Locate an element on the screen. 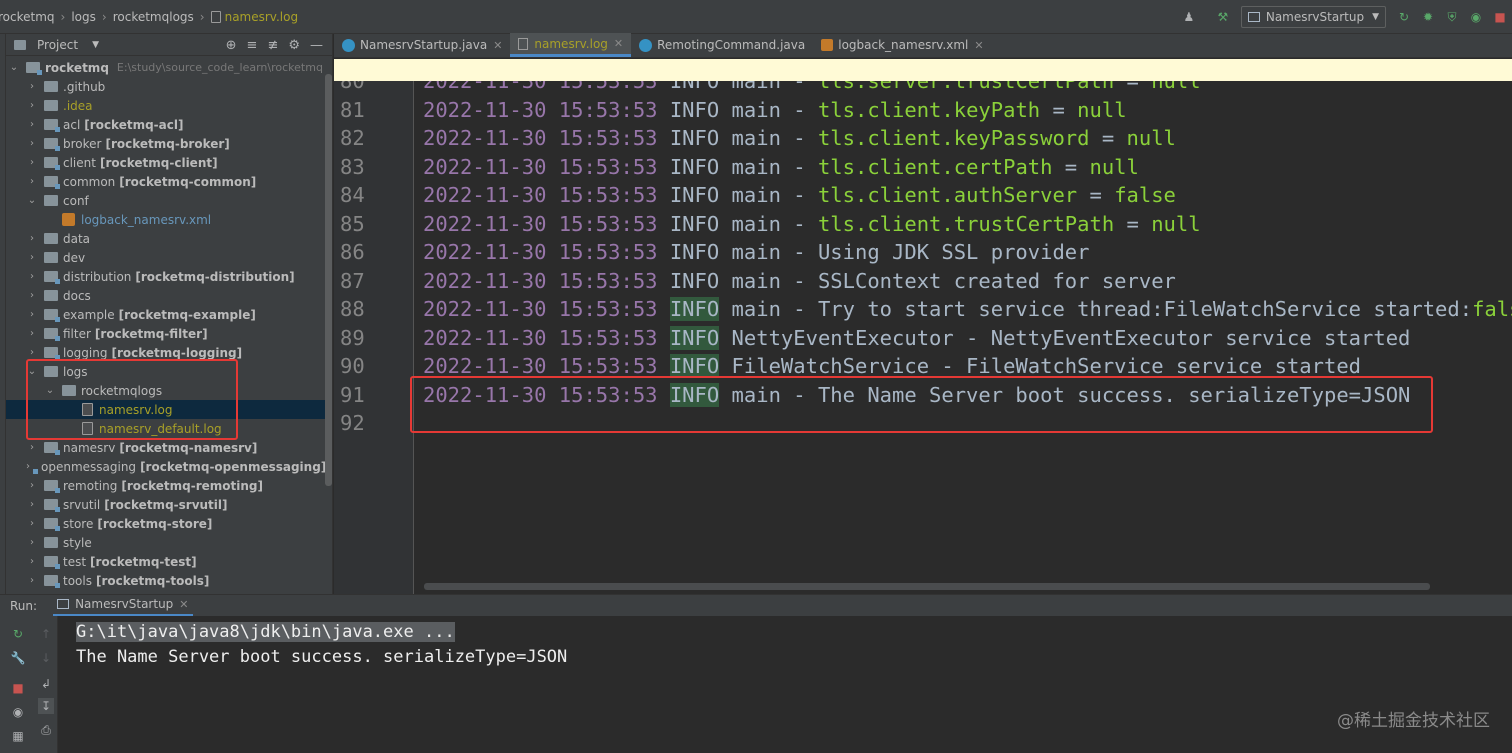  tree-item-github: › .github is located at coordinates (166, 86).